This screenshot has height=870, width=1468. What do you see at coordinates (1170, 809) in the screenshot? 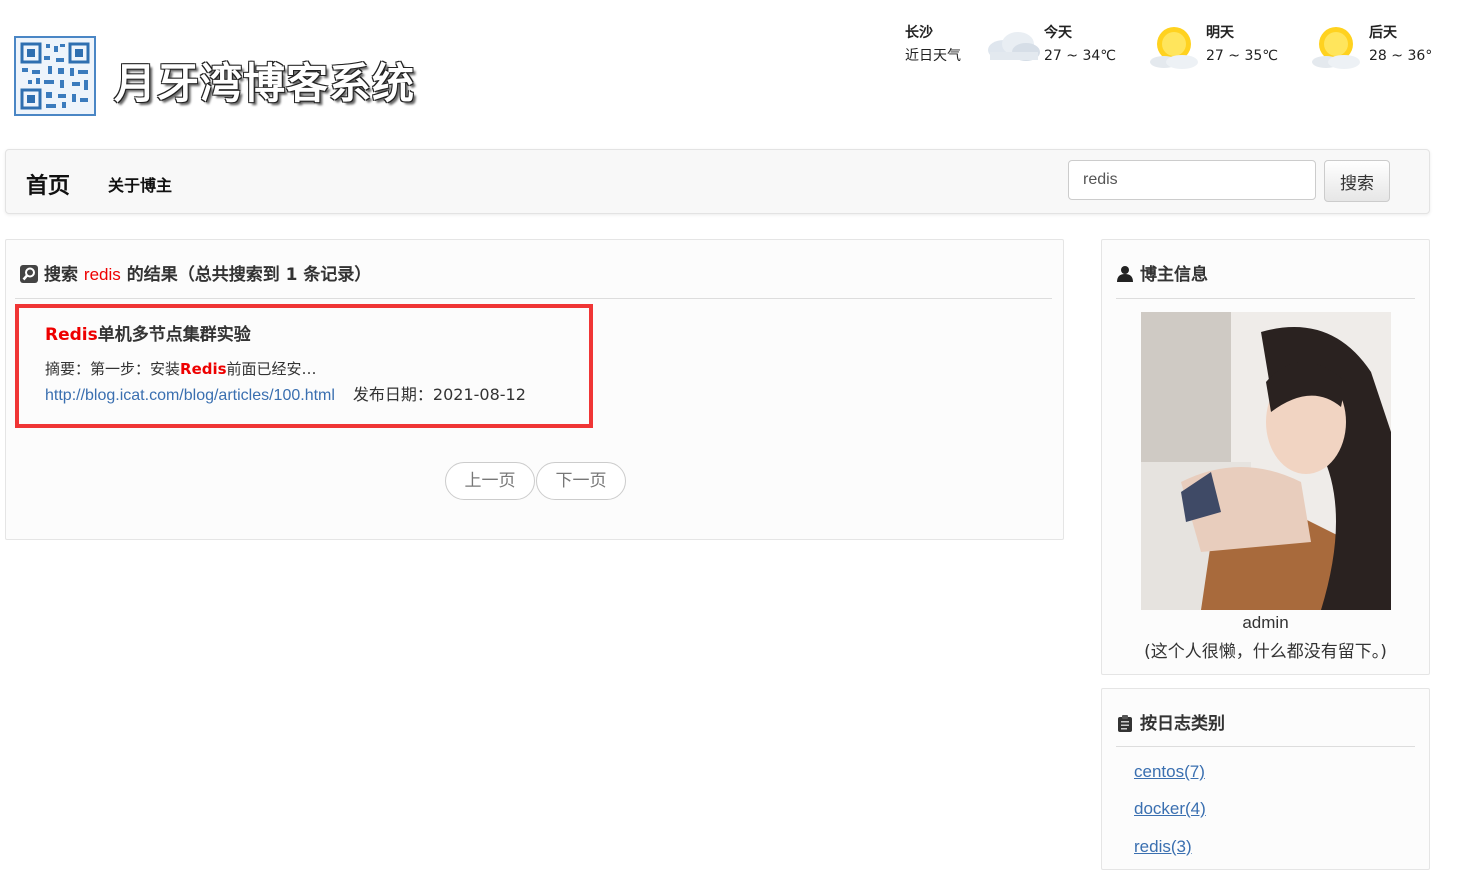
I see `category-link-docker: docker(4)` at bounding box center [1170, 809].